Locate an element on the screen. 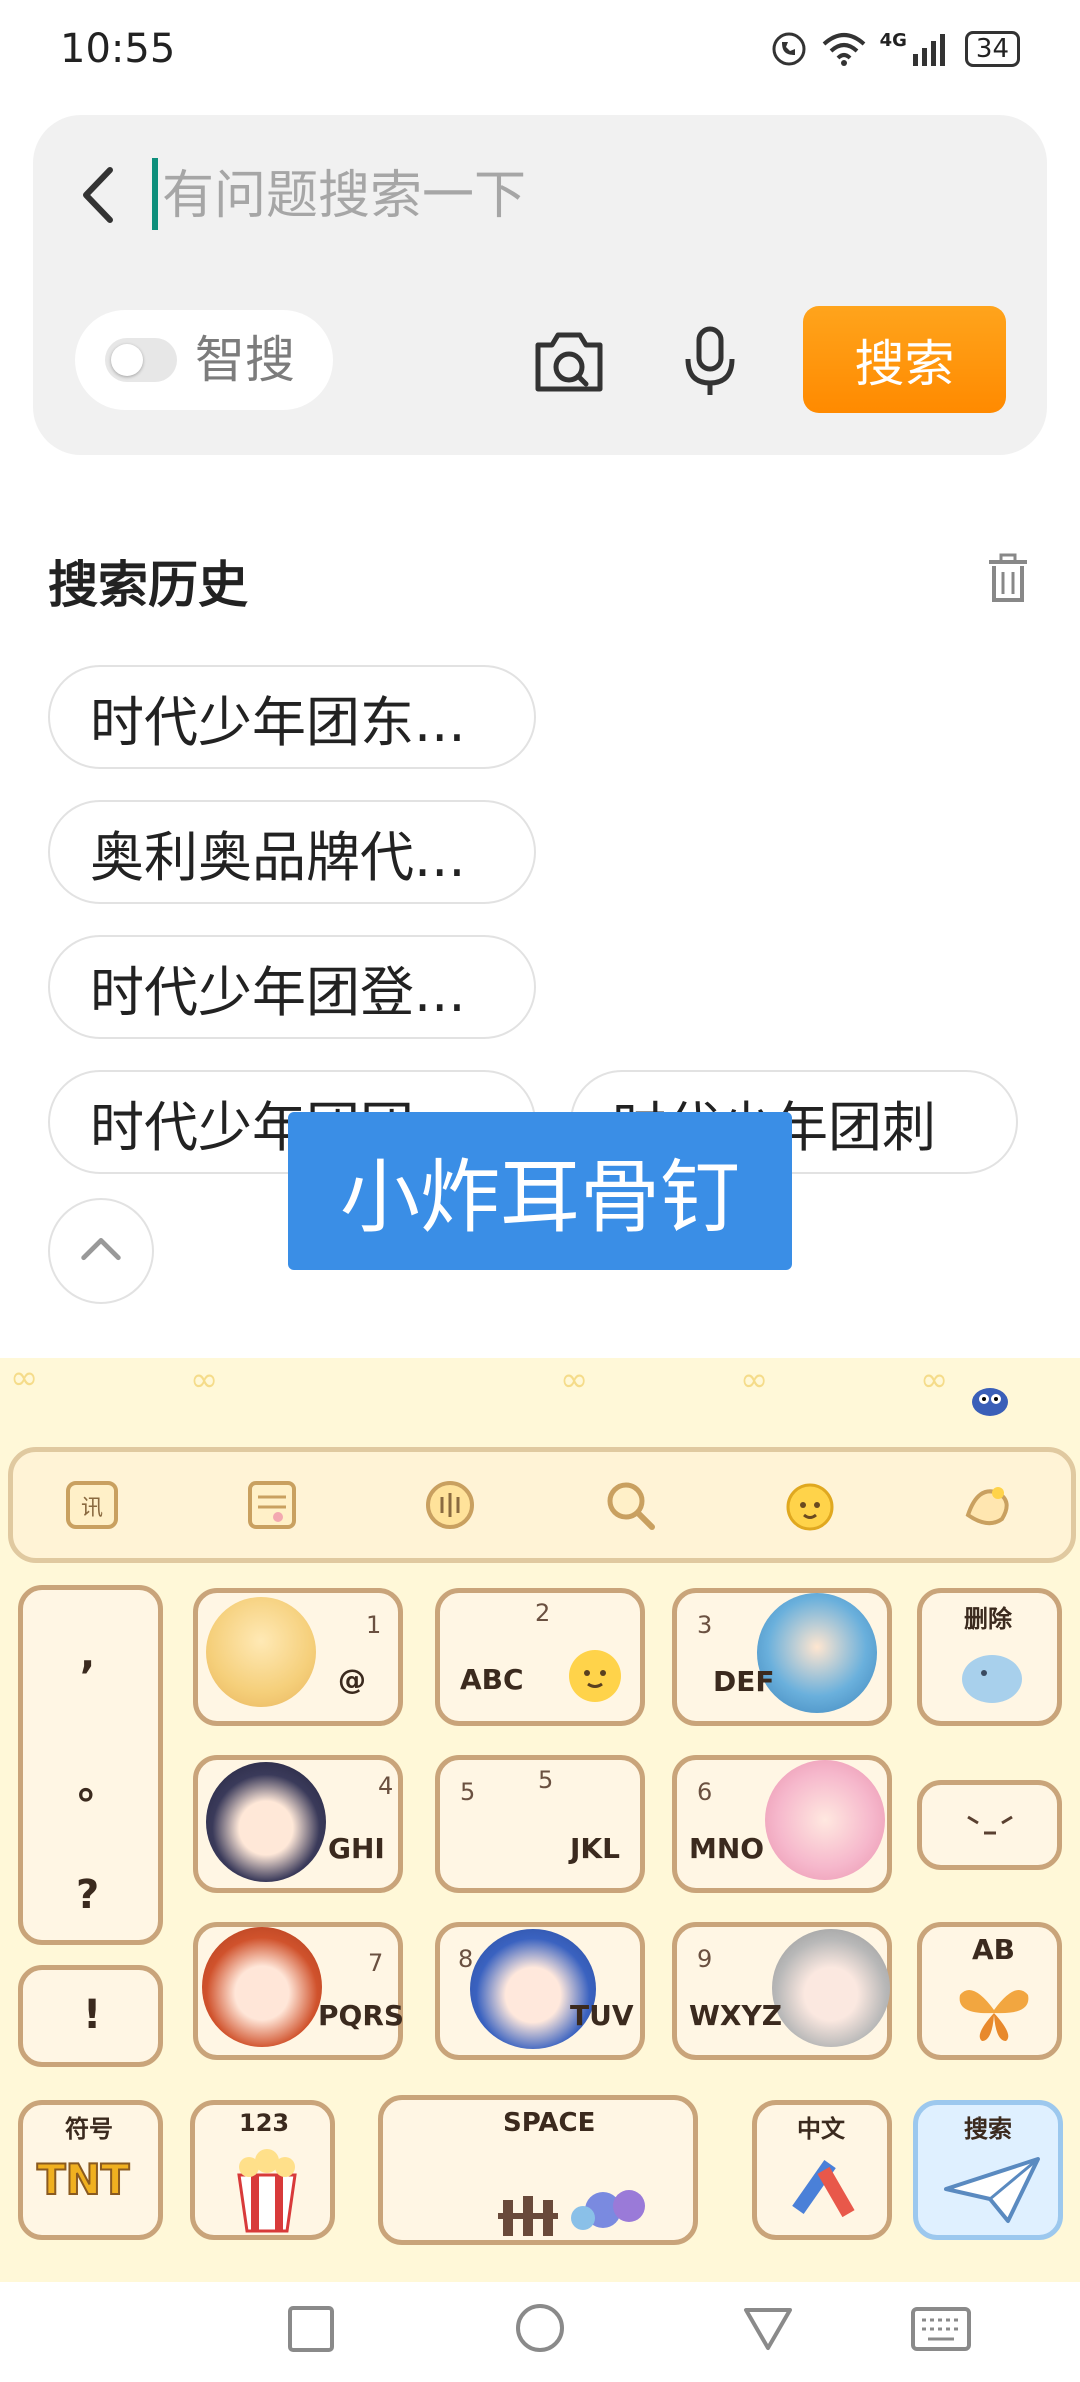 The width and height of the screenshot is (1080, 2382). navigation-bar is located at coordinates (540, 2332).